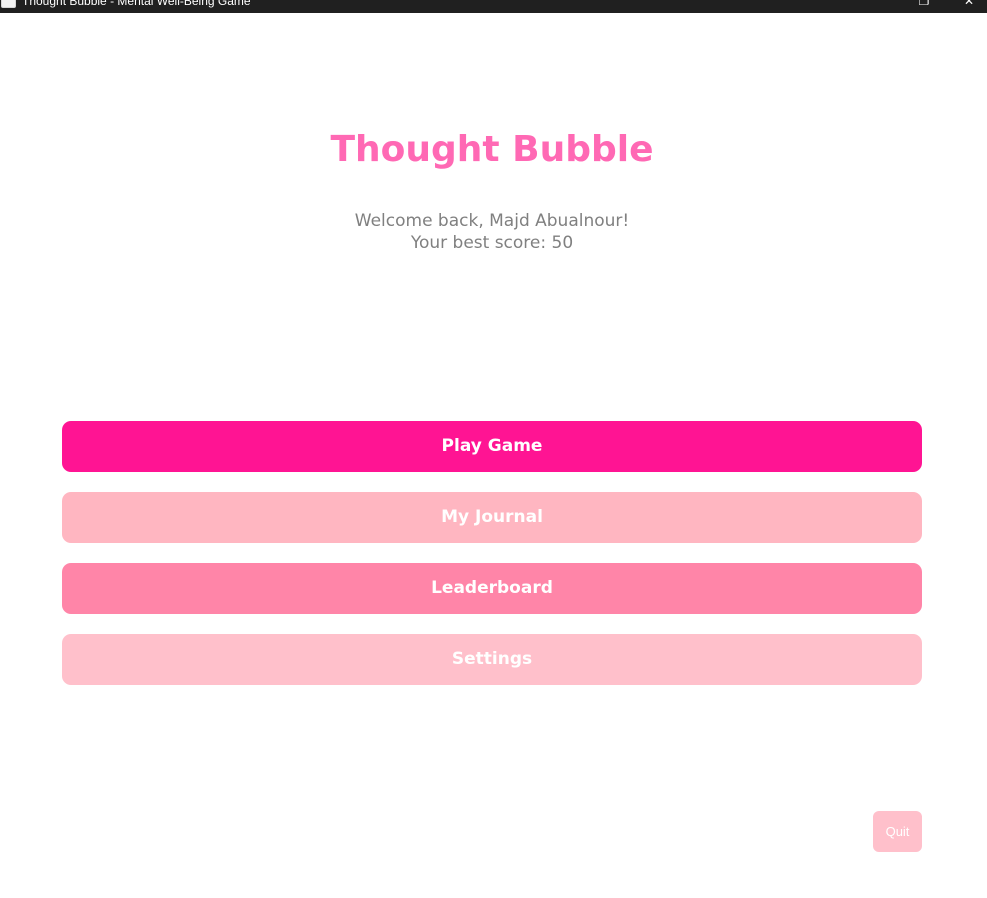 This screenshot has height=898, width=987. What do you see at coordinates (492, 517) in the screenshot?
I see `my-journal-button: My Journal` at bounding box center [492, 517].